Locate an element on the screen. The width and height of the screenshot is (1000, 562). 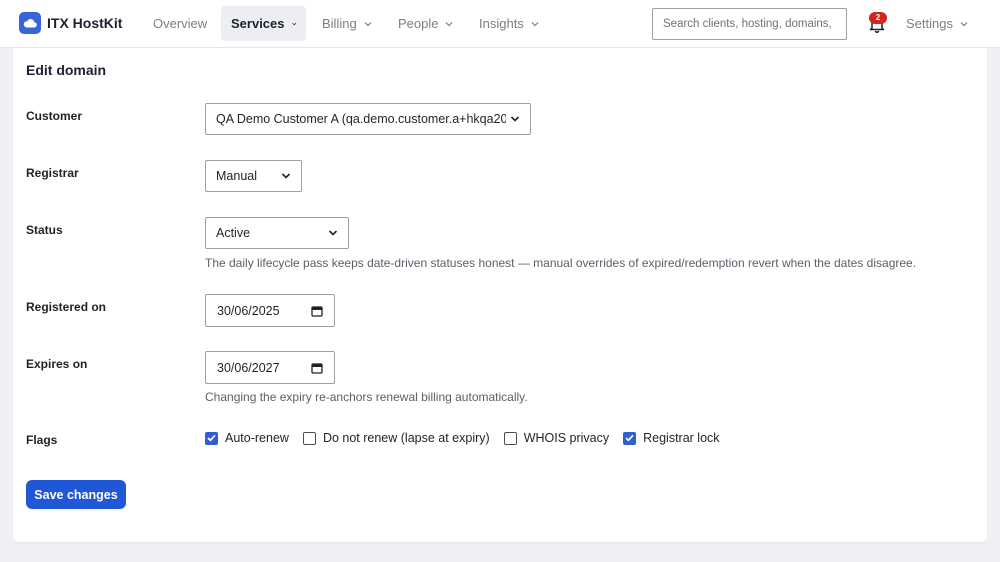
brand: ITX HostKit is located at coordinates (70, 23).